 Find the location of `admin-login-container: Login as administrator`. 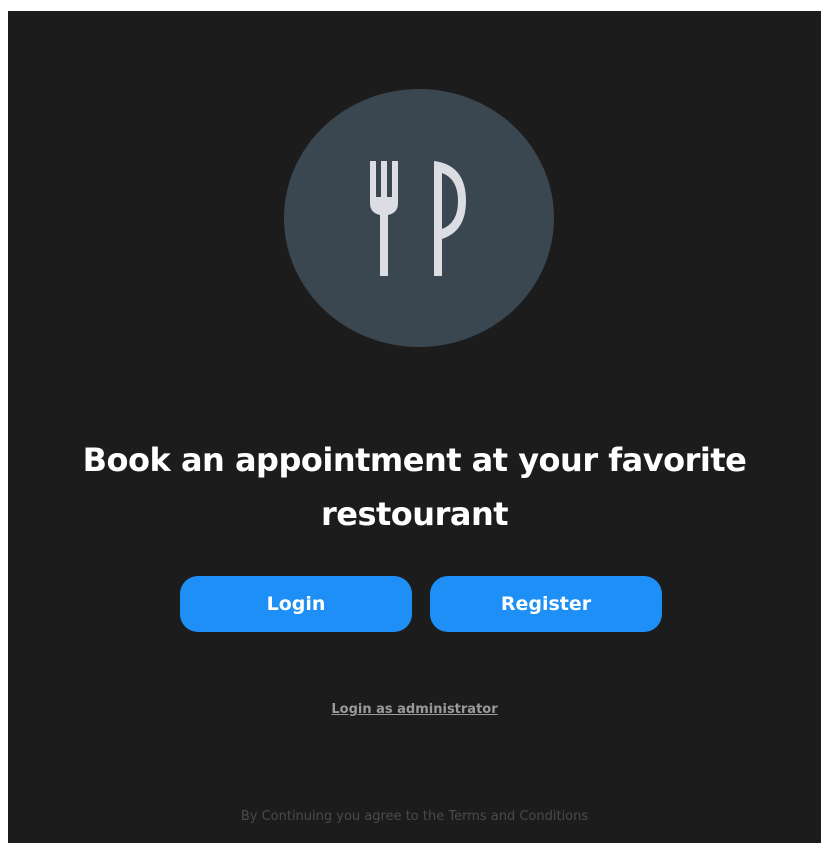

admin-login-container: Login as administrator is located at coordinates (414, 709).